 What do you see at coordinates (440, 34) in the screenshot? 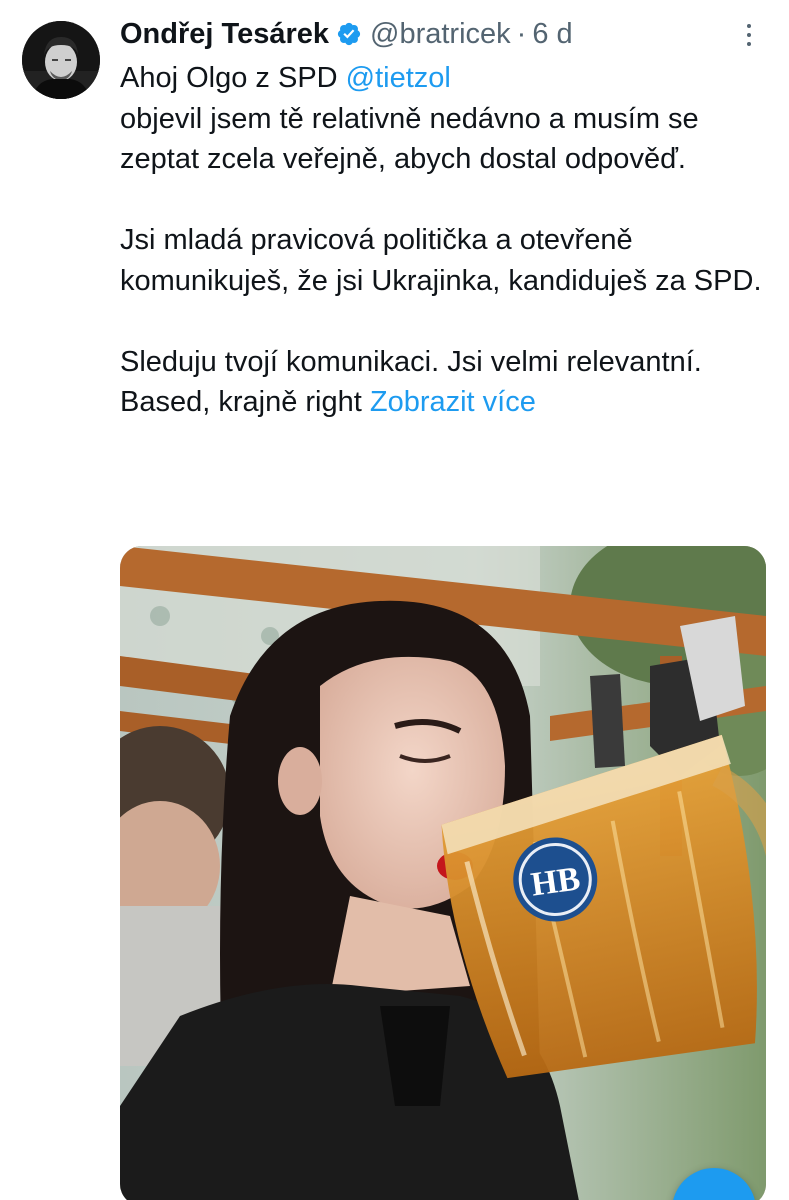
I see `author-handle: @bratricek` at bounding box center [440, 34].